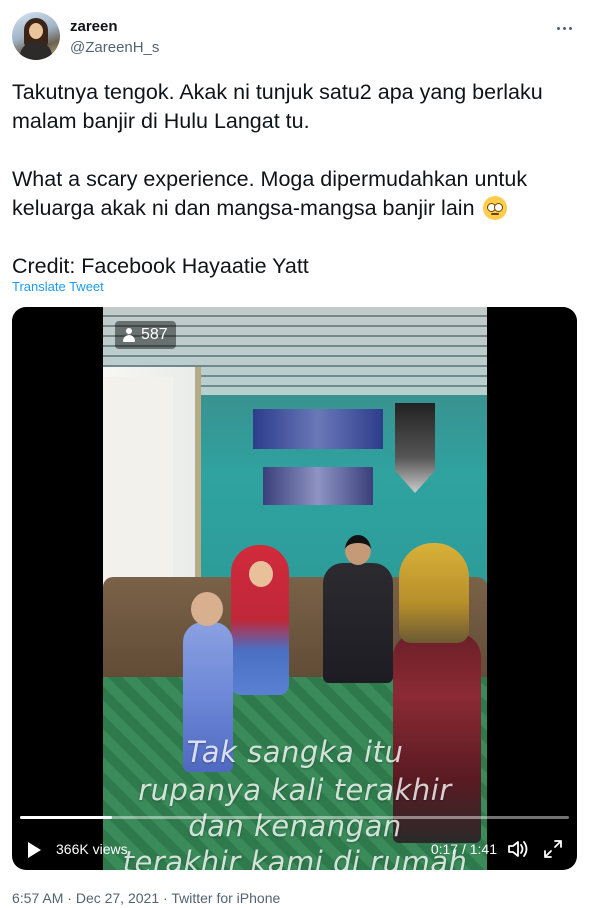 This screenshot has height=908, width=592. What do you see at coordinates (553, 849) in the screenshot?
I see `fullscreen-icon` at bounding box center [553, 849].